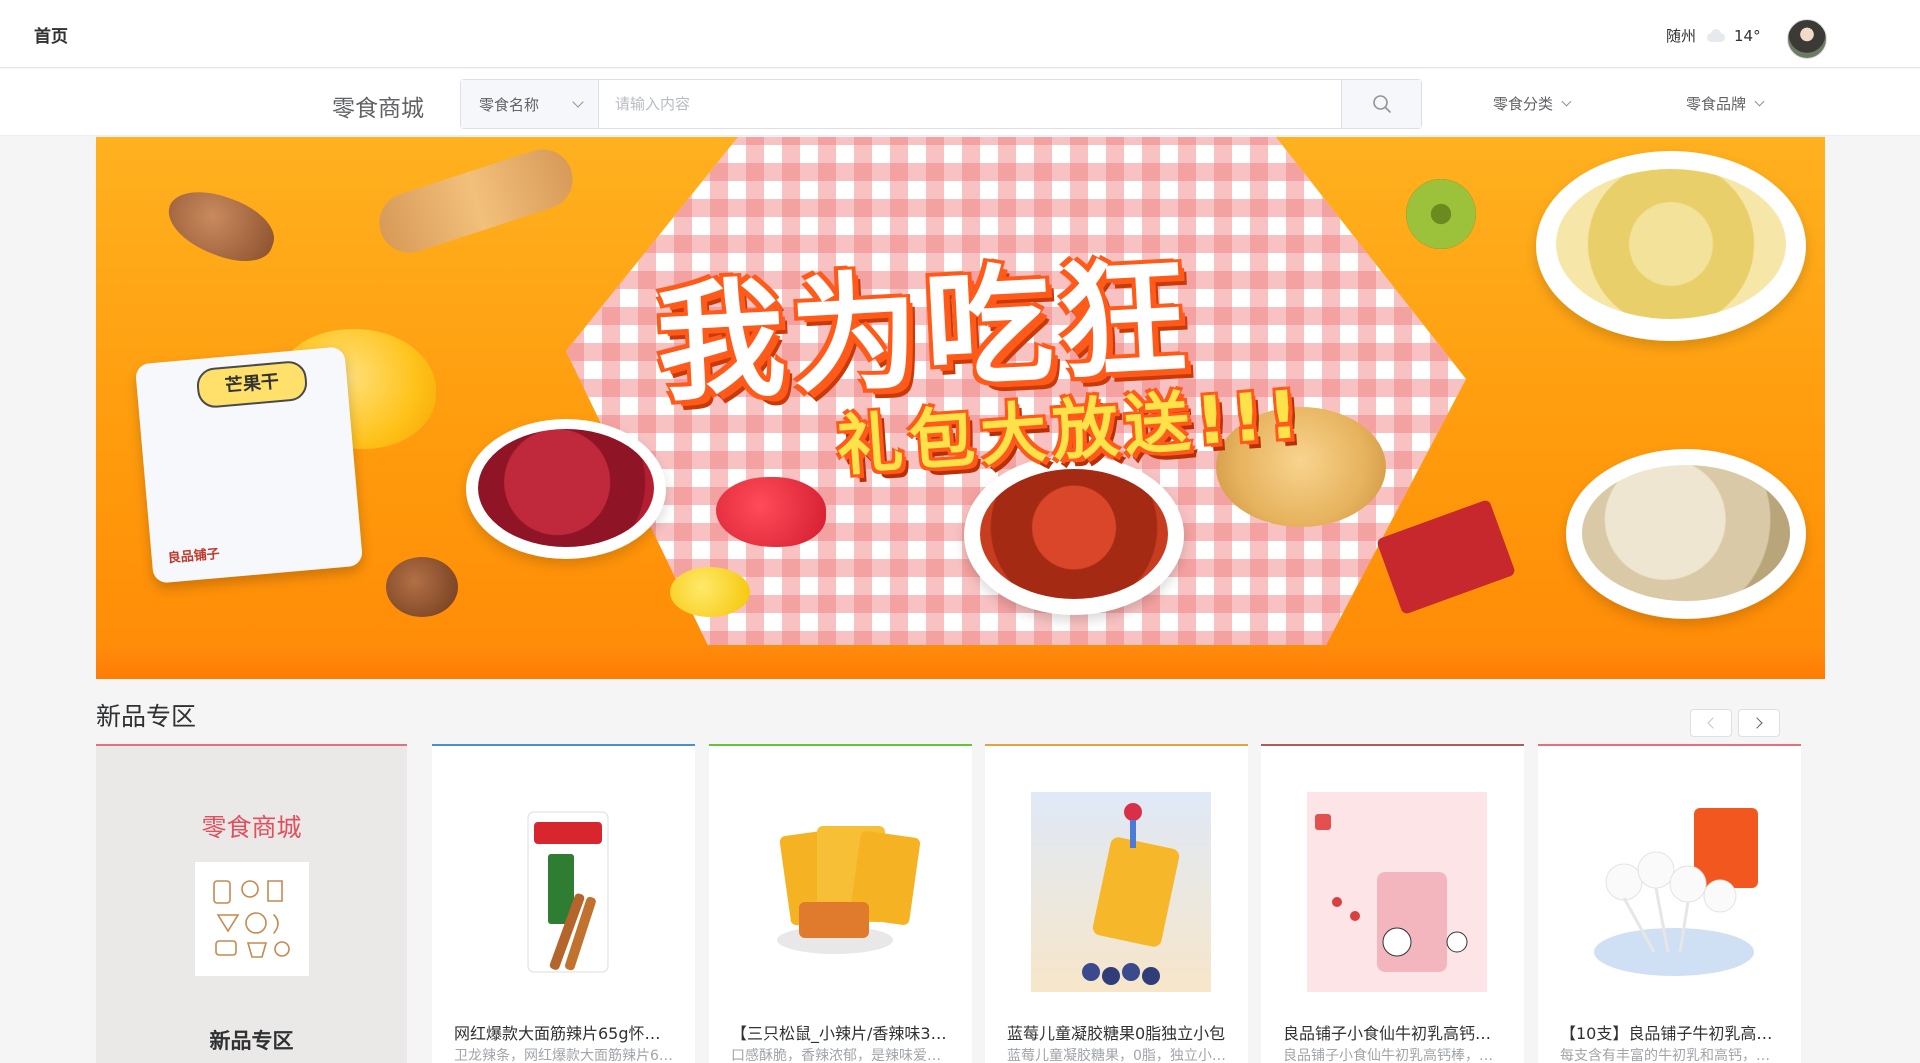 The height and width of the screenshot is (1063, 1920). What do you see at coordinates (1807, 39) in the screenshot?
I see `user-avatar` at bounding box center [1807, 39].